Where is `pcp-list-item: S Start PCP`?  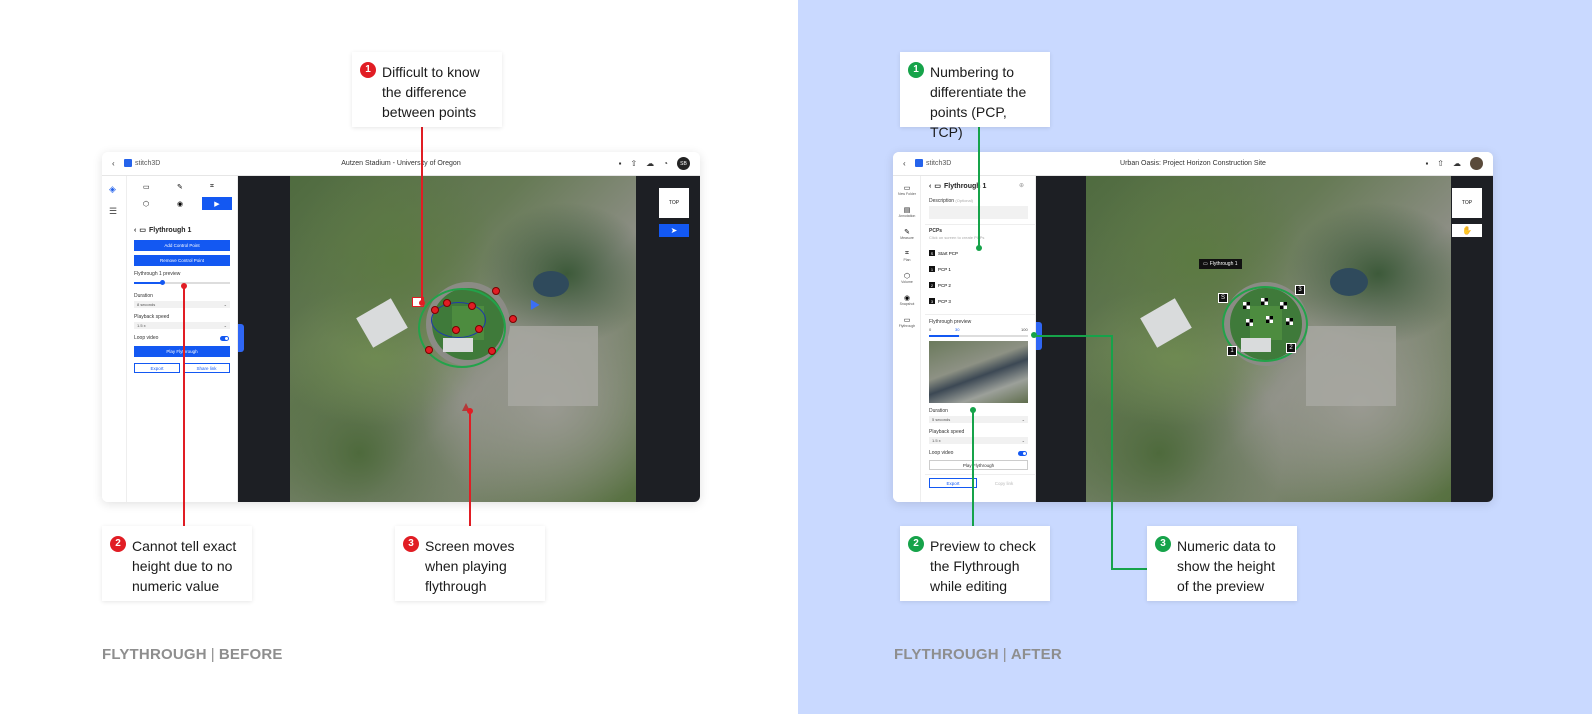
pcp-list-item: S Start PCP is located at coordinates (943, 253).